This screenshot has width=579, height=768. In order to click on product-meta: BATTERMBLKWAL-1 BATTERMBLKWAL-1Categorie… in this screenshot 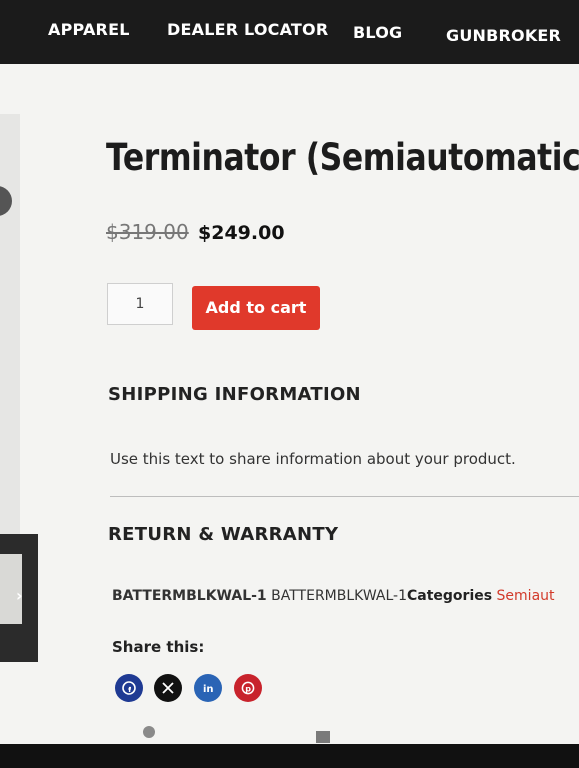, I will do `click(333, 596)`.